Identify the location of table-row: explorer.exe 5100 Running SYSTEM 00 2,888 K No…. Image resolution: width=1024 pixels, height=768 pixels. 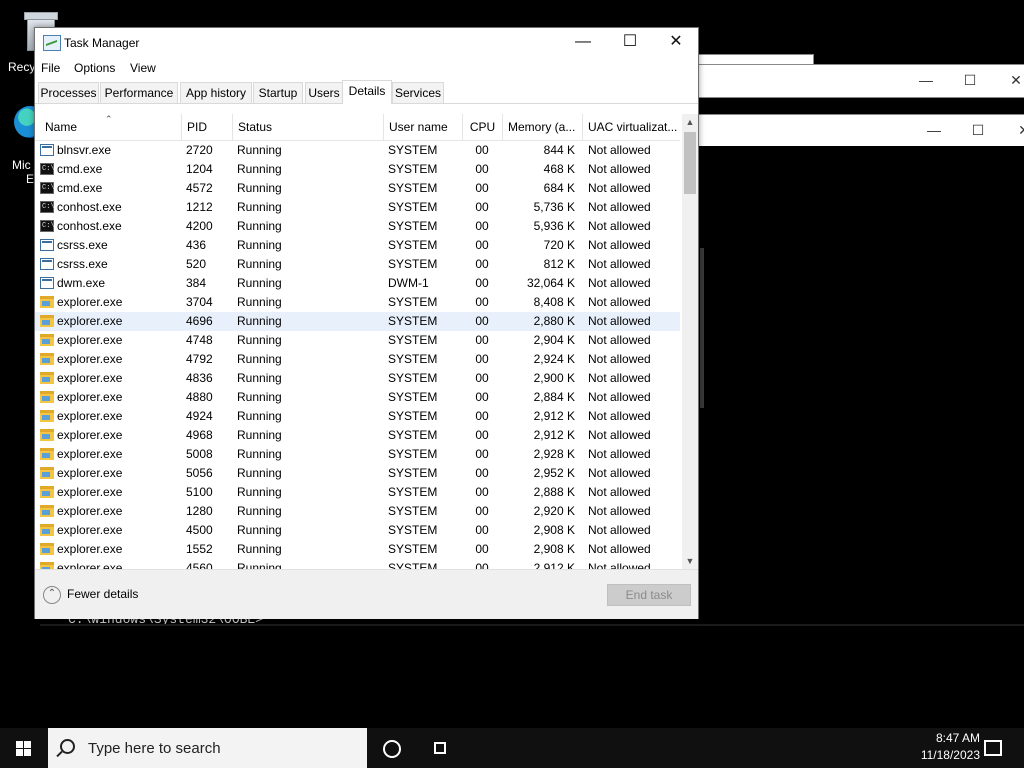
(357, 492).